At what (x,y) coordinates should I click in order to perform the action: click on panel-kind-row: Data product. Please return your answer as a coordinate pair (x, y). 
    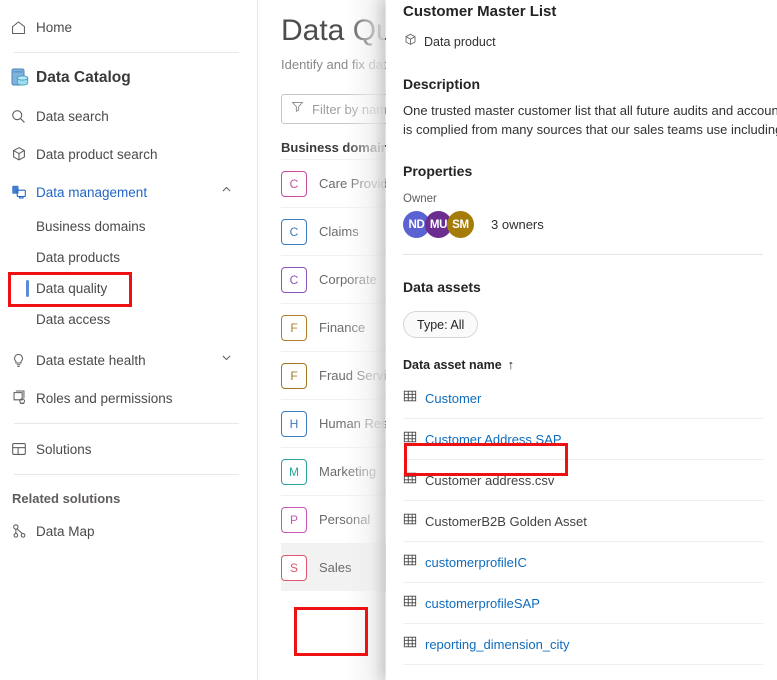
    Looking at the image, I should click on (583, 42).